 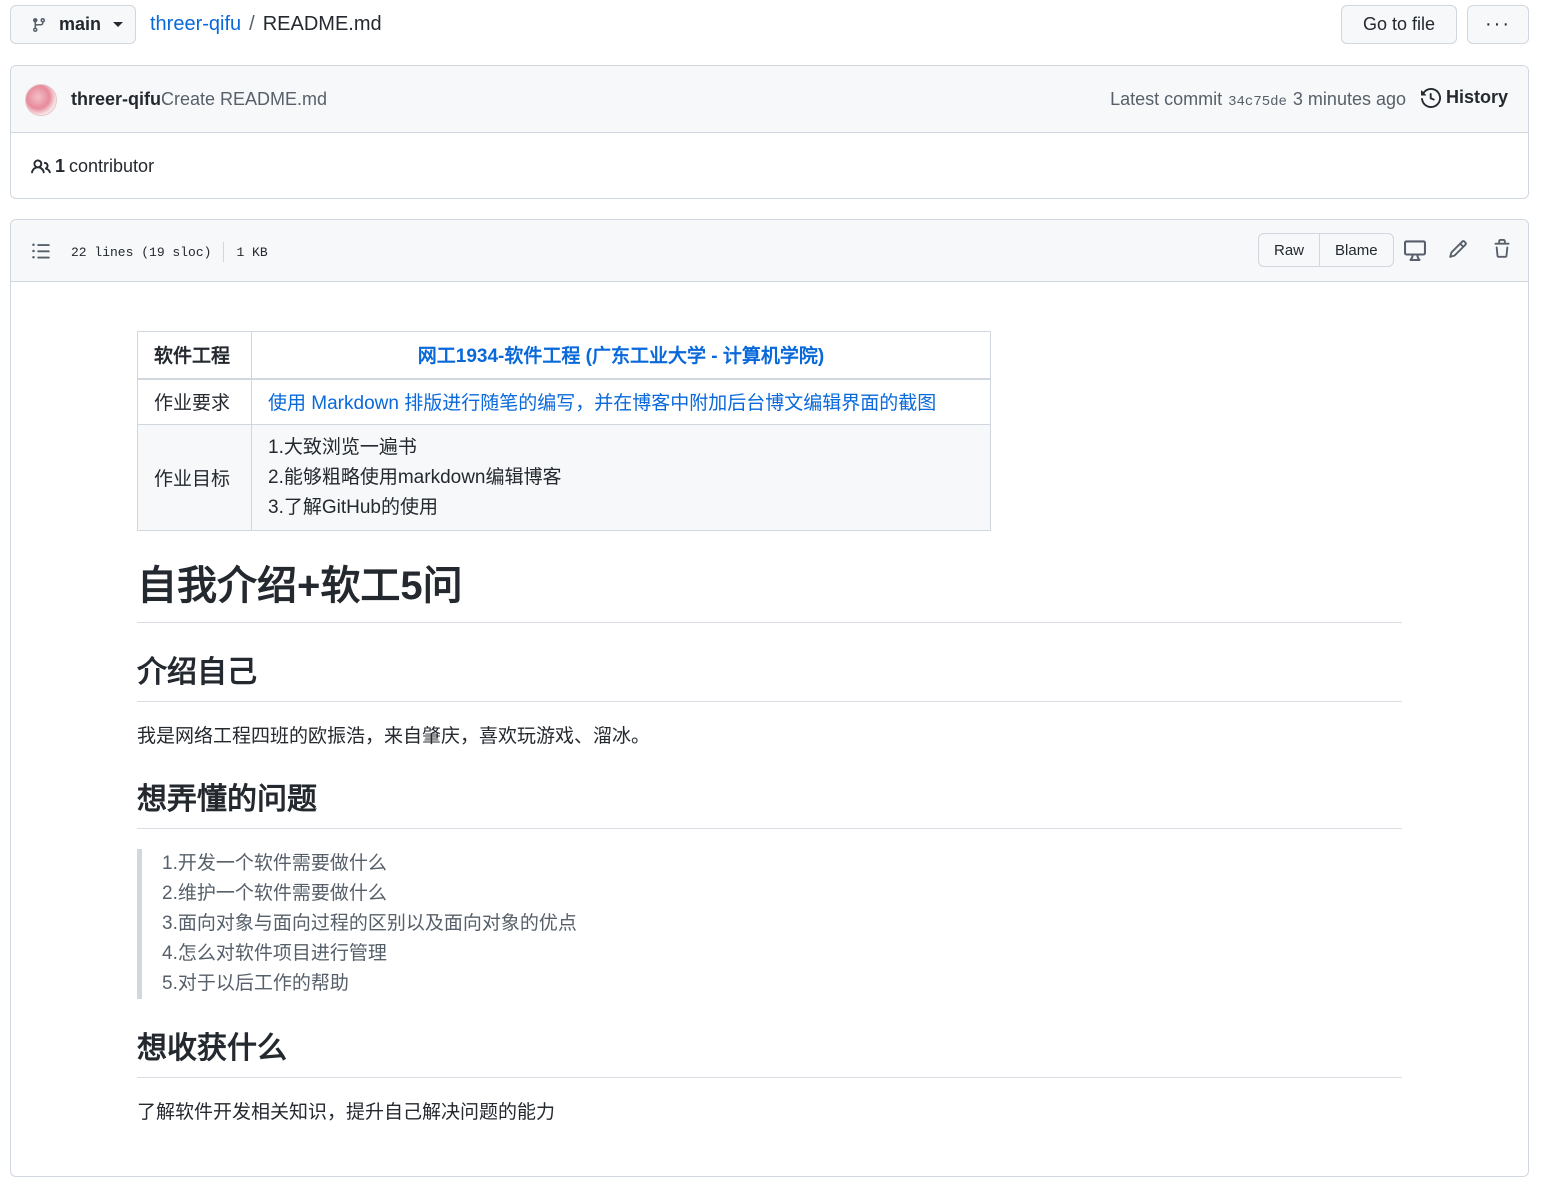 What do you see at coordinates (116, 99) in the screenshot?
I see `commit-author: threer-qifu` at bounding box center [116, 99].